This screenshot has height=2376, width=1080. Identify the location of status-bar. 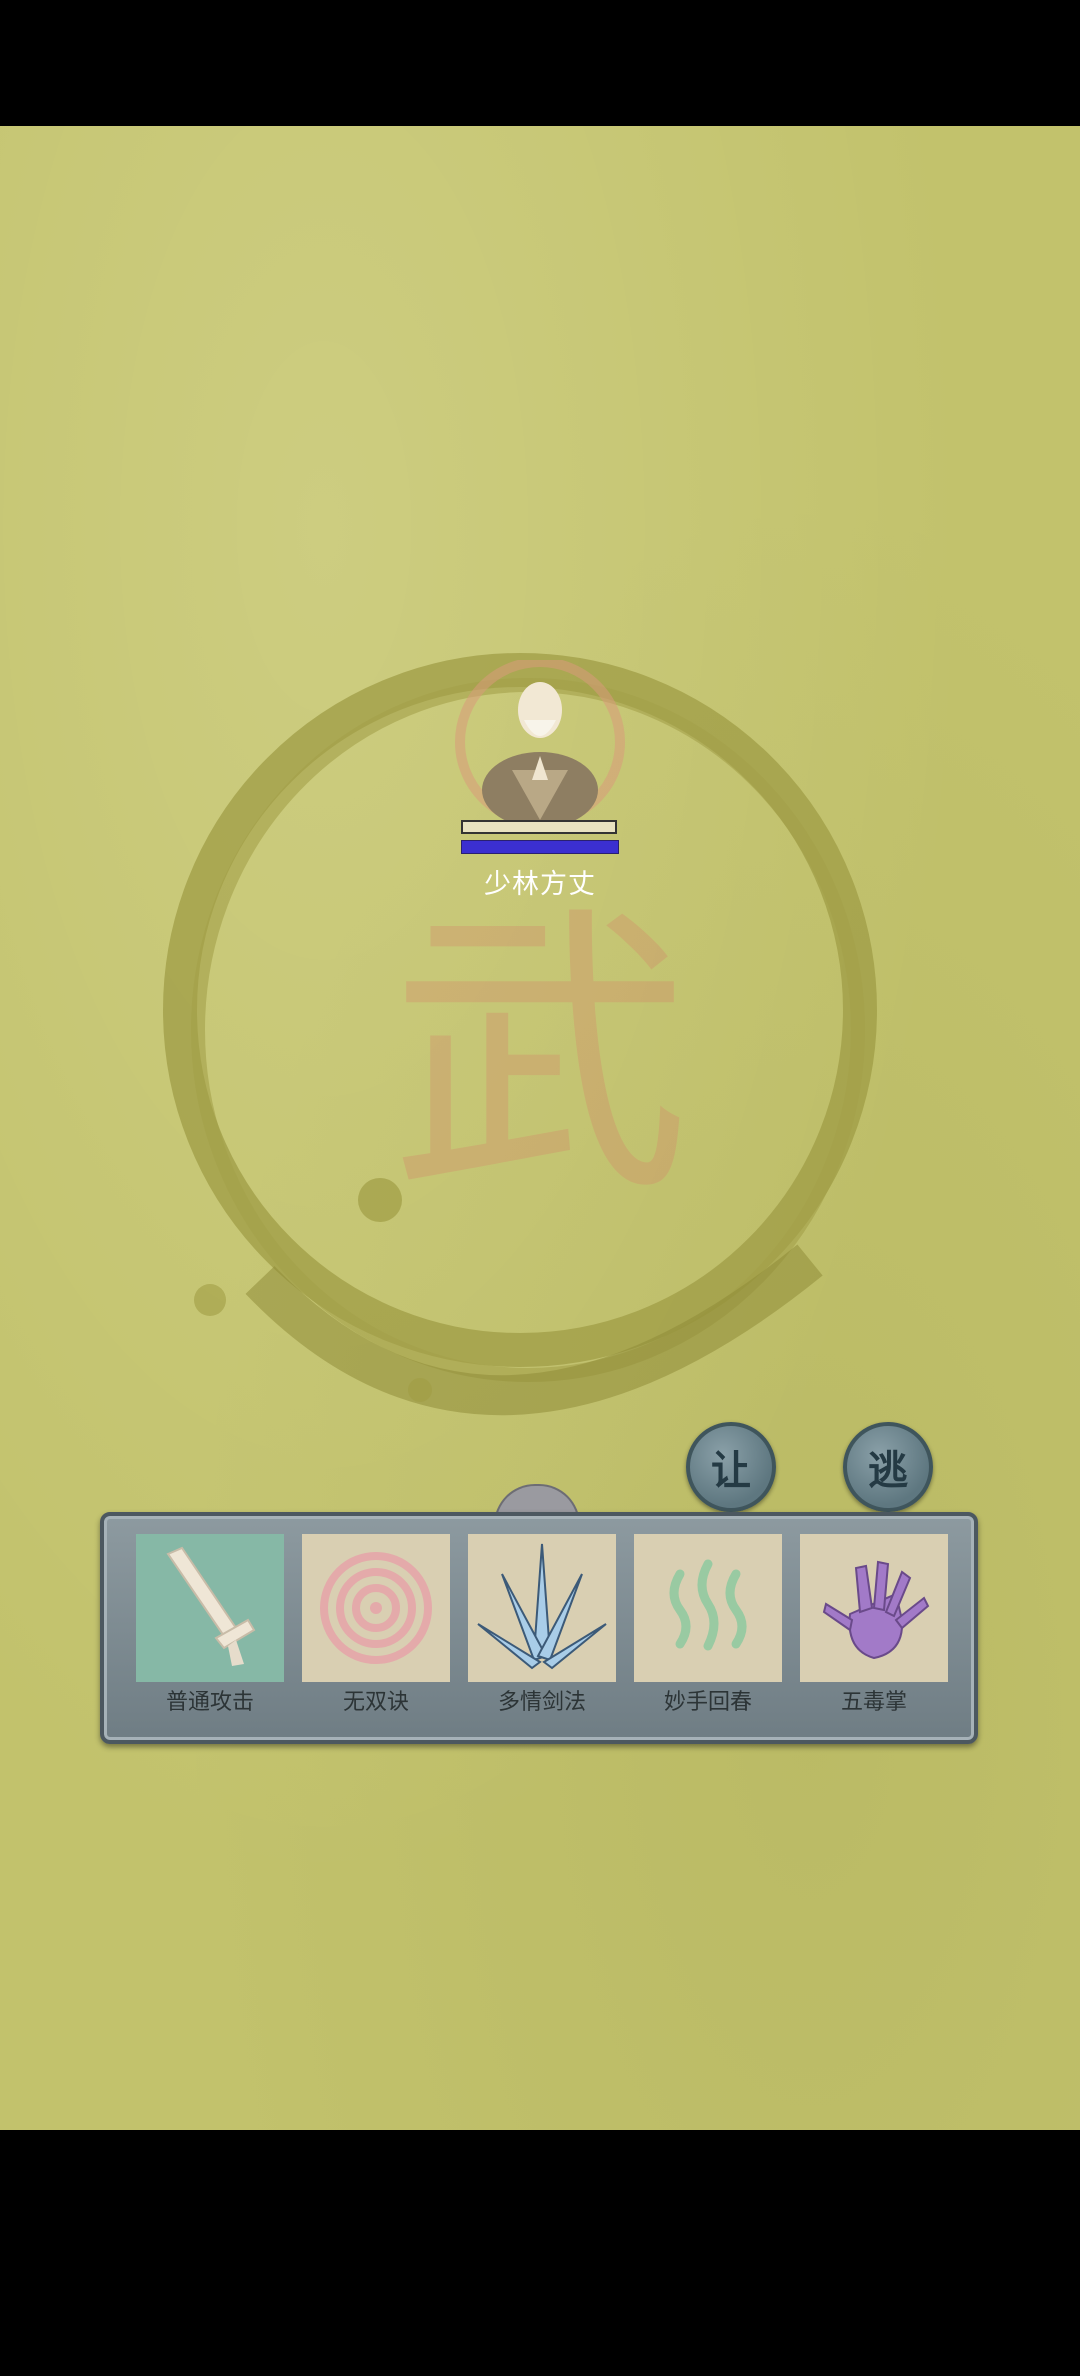
(540, 63).